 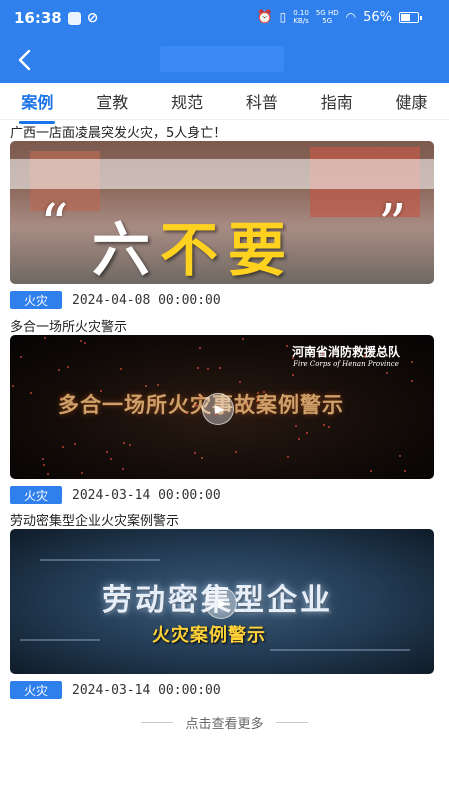 What do you see at coordinates (301, 21) in the screenshot?
I see `net-speed-unit: KB/s` at bounding box center [301, 21].